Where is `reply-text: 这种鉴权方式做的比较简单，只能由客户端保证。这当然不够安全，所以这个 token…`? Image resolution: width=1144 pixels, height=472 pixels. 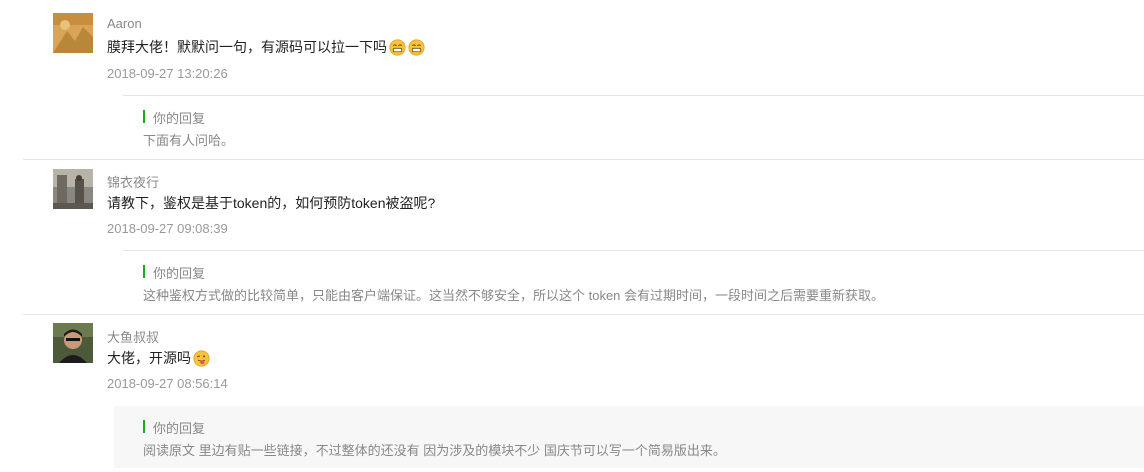 reply-text: 这种鉴权方式做的比较简单，只能由客户端保证。这当然不够安全，所以这个 token… is located at coordinates (514, 295).